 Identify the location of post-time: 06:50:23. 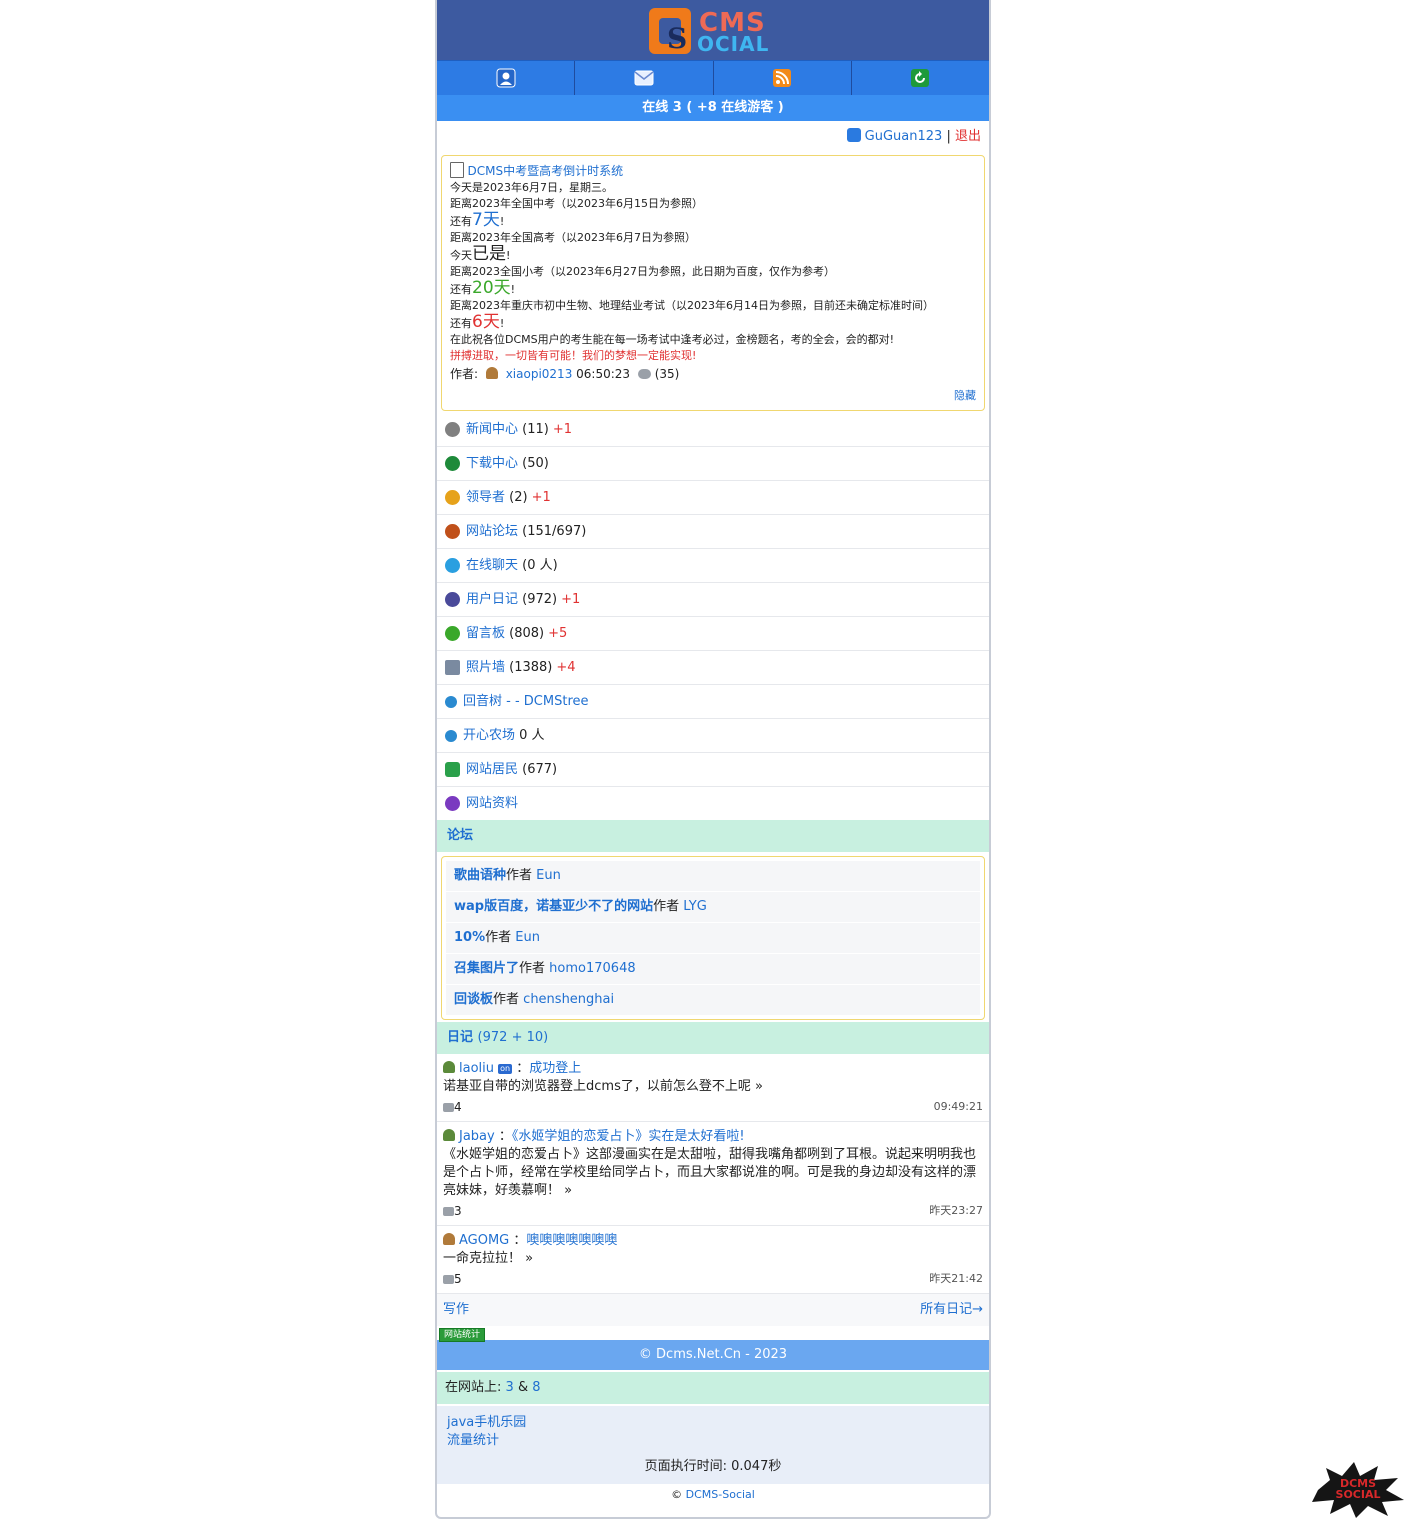
(603, 374).